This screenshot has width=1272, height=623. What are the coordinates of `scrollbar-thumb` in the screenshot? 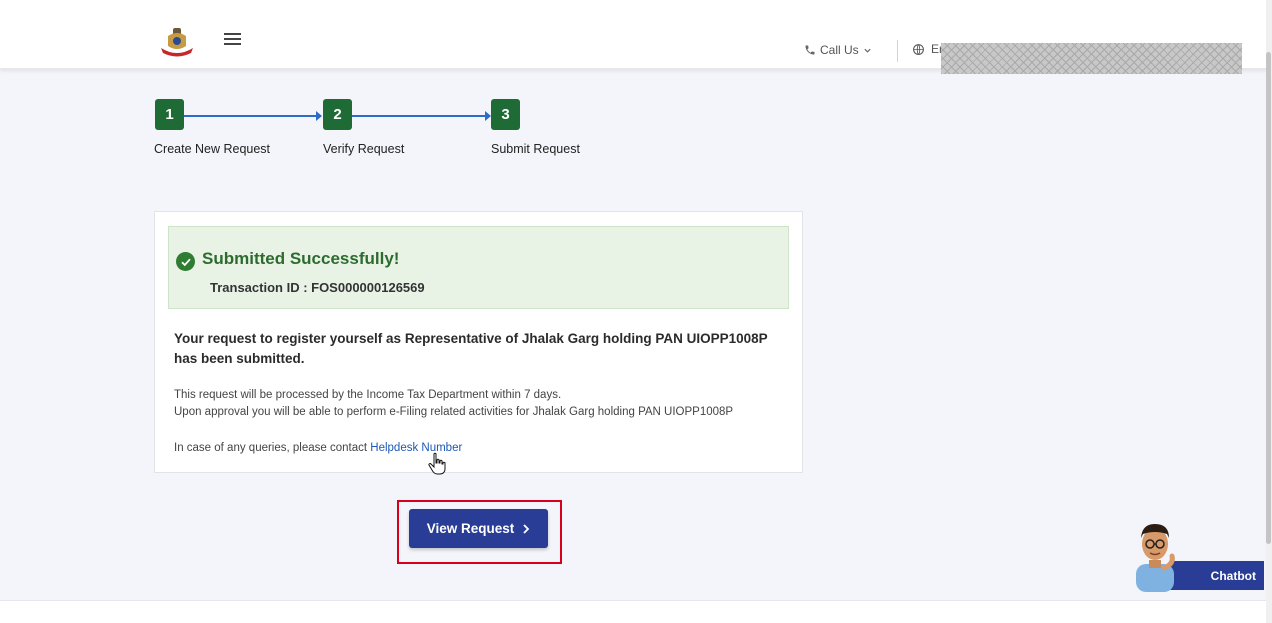 It's located at (1268, 298).